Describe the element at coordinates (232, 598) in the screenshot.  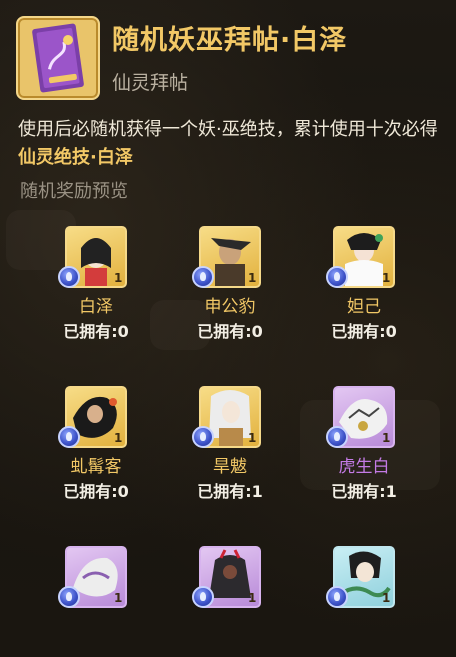
I see `reward-card-row3-2: 1` at that location.